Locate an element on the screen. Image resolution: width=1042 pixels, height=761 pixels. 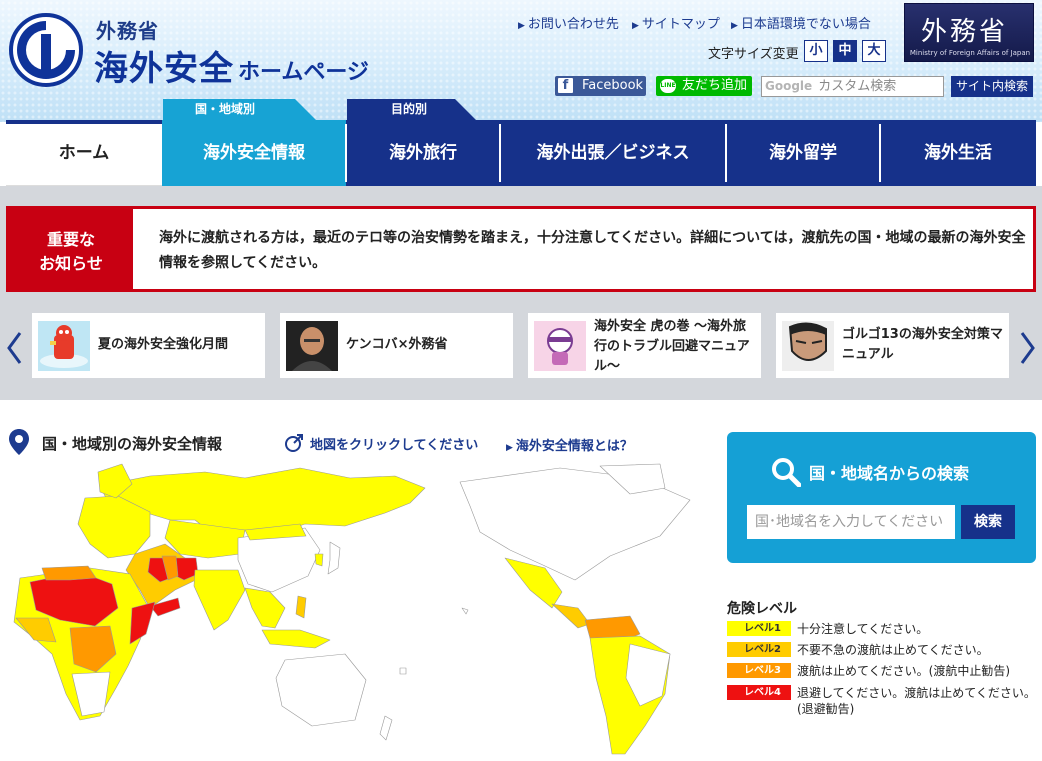
main-nav: ホーム 海外安全情報 海外旅行 海外出張／ビジネス 海外留学 海外生活 is located at coordinates (521, 153).